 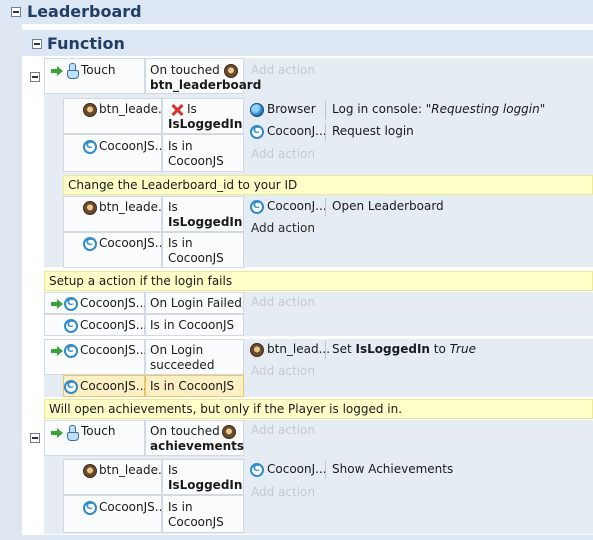 I want to click on condition-param: IsLoggedIn, so click(x=205, y=485).